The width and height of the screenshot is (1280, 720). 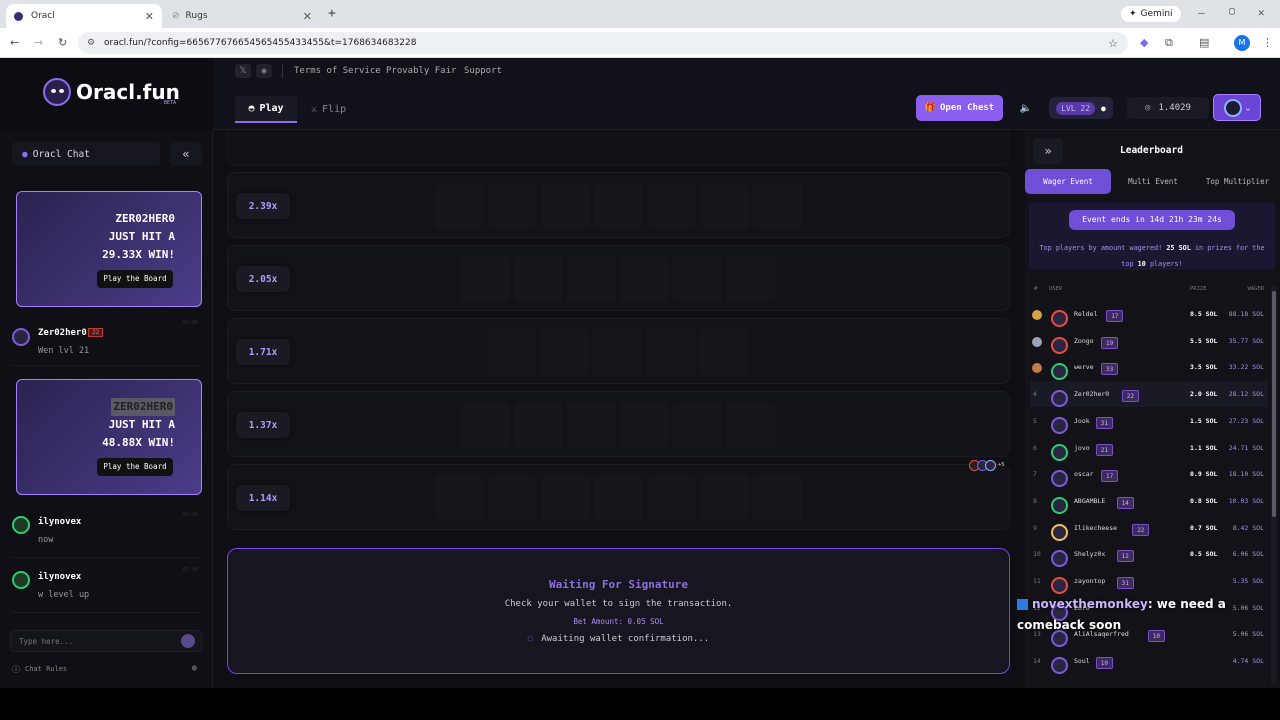 I want to click on leaderboard-row: 14 Soul 10 4.74 SOL, so click(x=1149, y=661).